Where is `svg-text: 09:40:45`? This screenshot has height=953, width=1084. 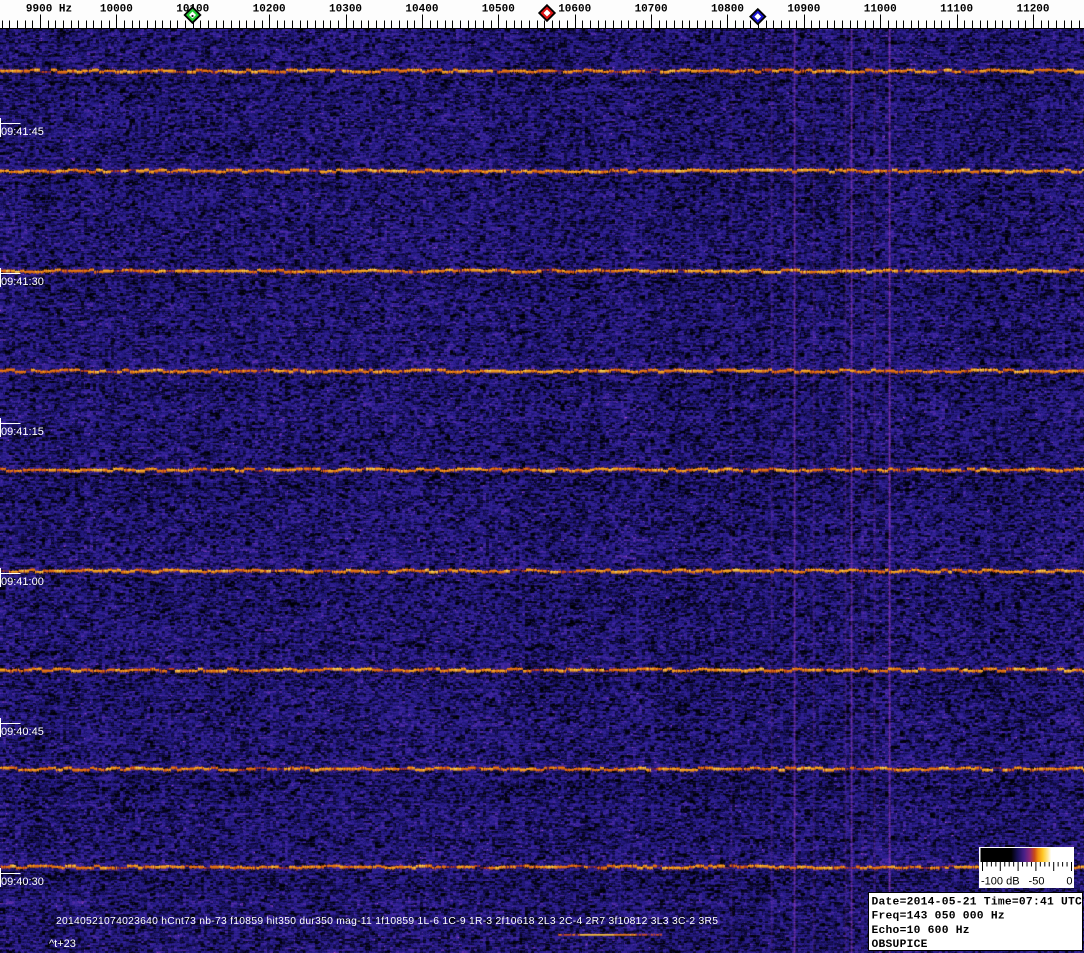
svg-text: 09:40:45 is located at coordinates (22, 732).